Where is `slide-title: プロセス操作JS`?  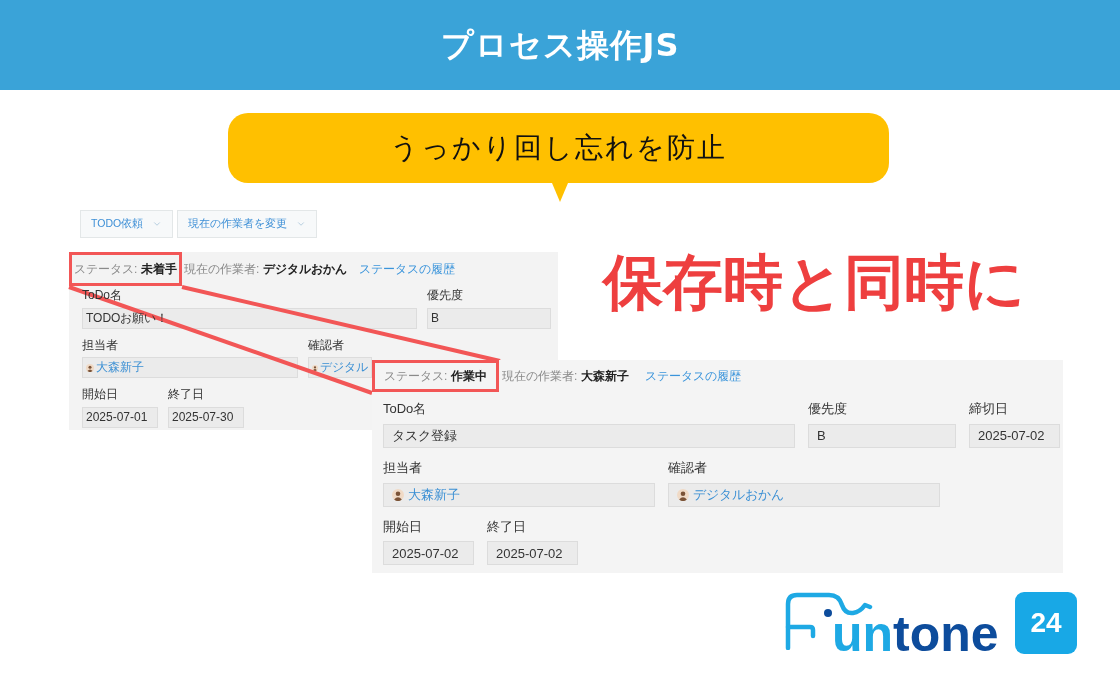 slide-title: プロセス操作JS is located at coordinates (560, 45).